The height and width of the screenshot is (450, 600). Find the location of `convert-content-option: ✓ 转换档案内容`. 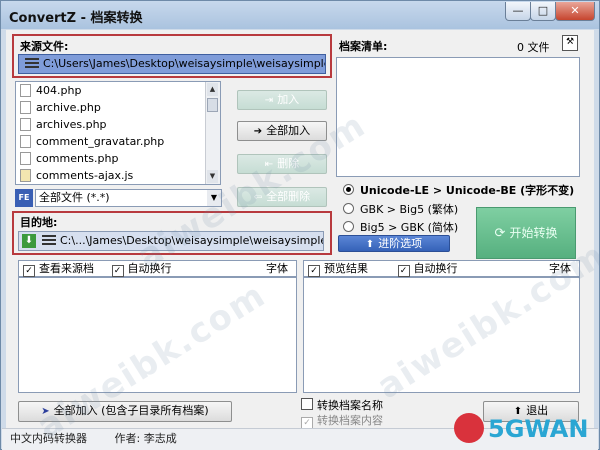

convert-content-option: ✓ 转换档案内容 is located at coordinates (342, 420).